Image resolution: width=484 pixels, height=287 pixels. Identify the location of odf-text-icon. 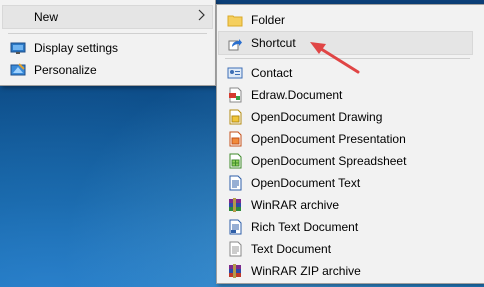
(235, 183).